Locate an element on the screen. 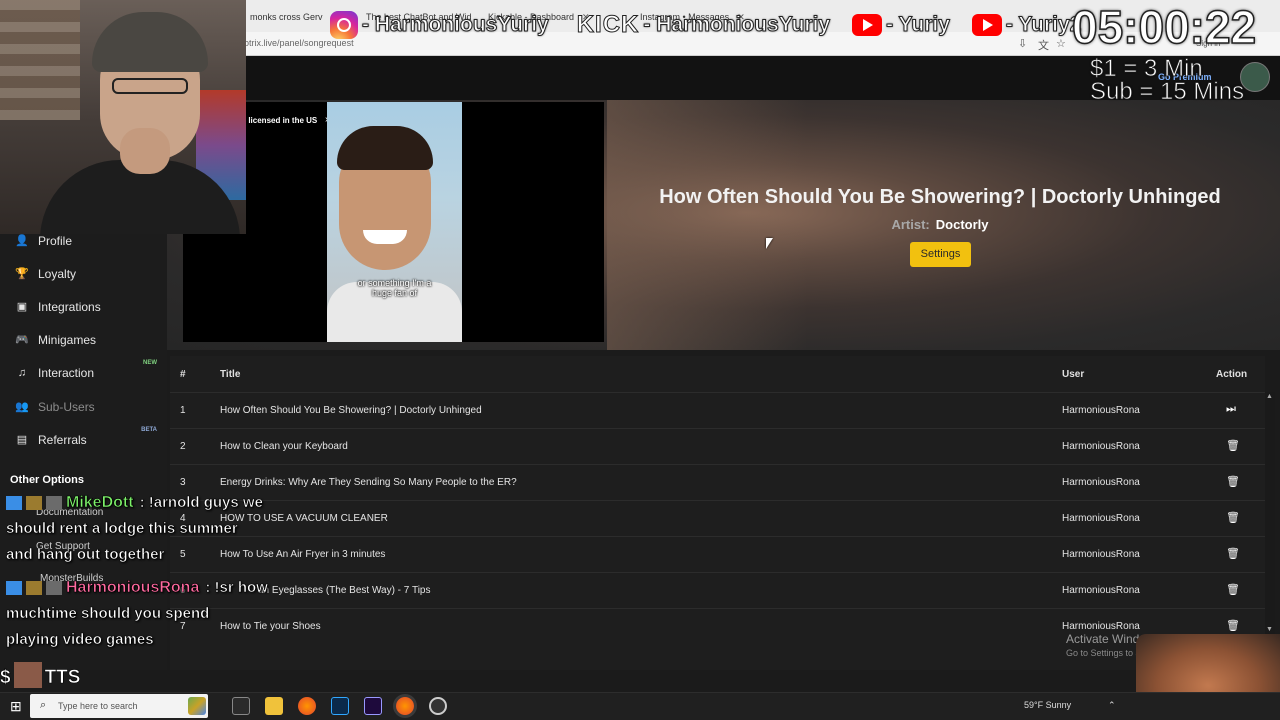 The image size is (1280, 720). scroll-down-icon: ▼ is located at coordinates (1269, 629).